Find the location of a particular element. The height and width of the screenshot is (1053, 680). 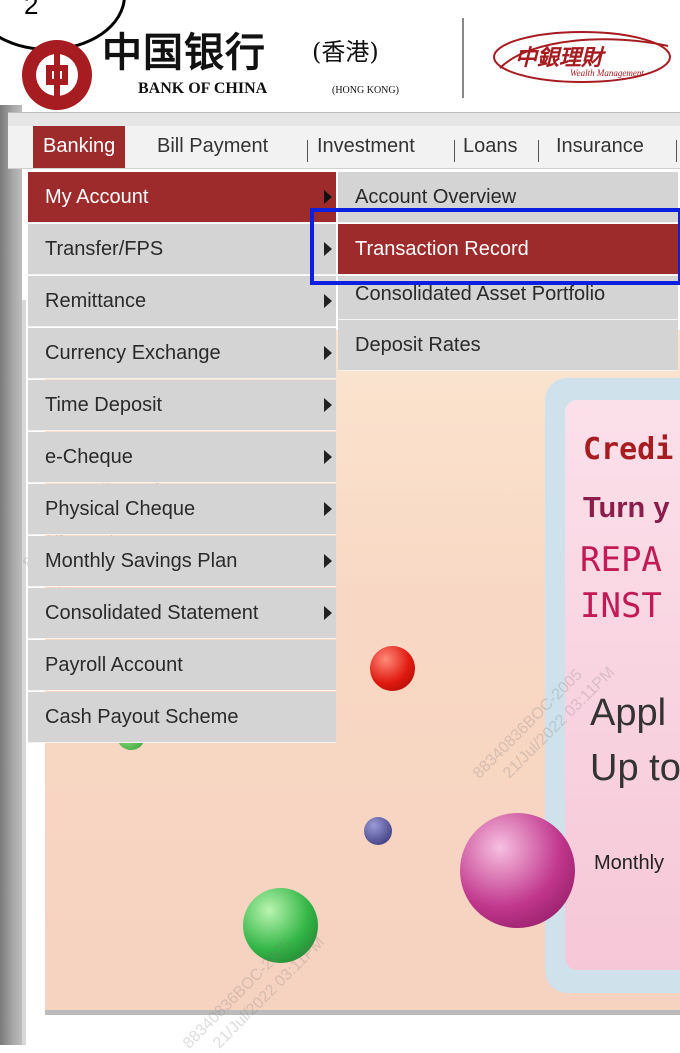

banner-line-repay: REPA is located at coordinates (621, 560).